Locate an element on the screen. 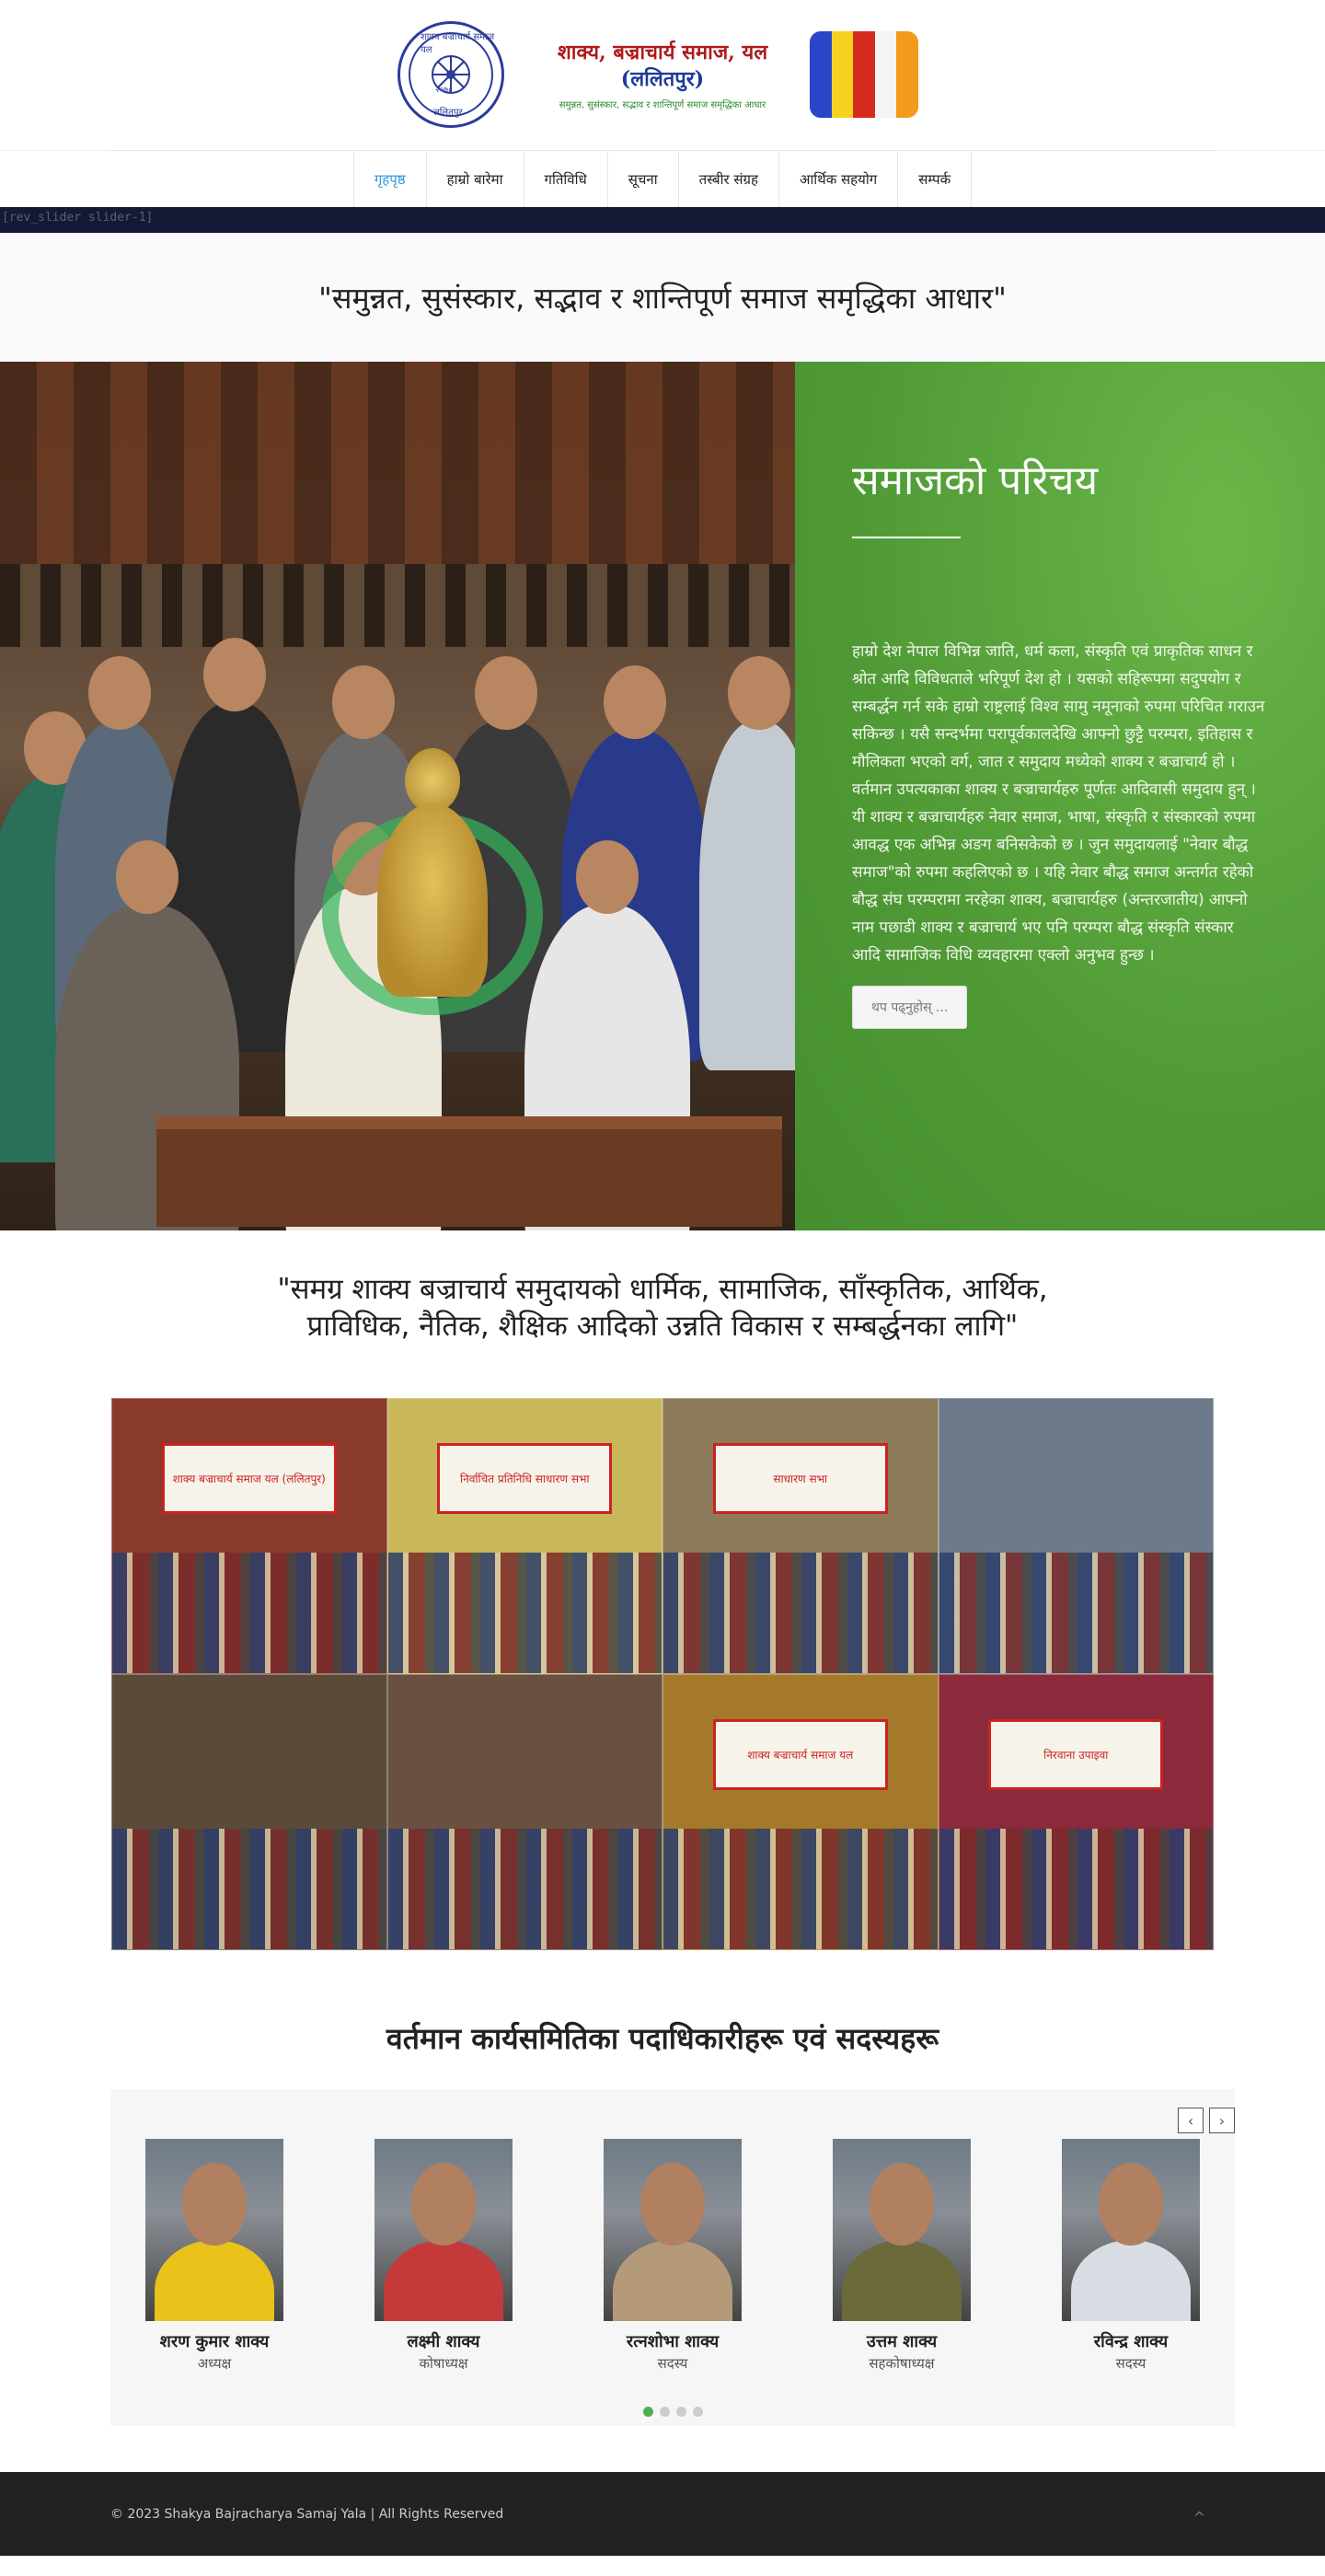  member-role: सदस्य is located at coordinates (1130, 2363).